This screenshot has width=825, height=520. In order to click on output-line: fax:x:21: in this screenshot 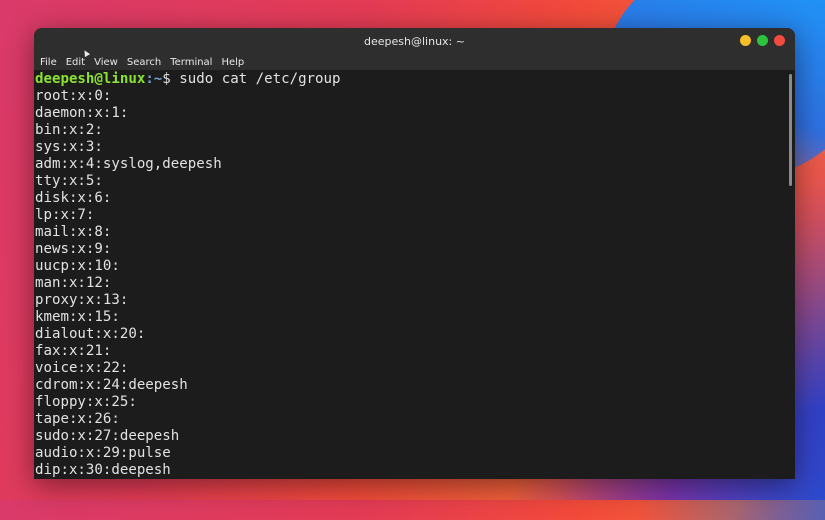, I will do `click(73, 351)`.